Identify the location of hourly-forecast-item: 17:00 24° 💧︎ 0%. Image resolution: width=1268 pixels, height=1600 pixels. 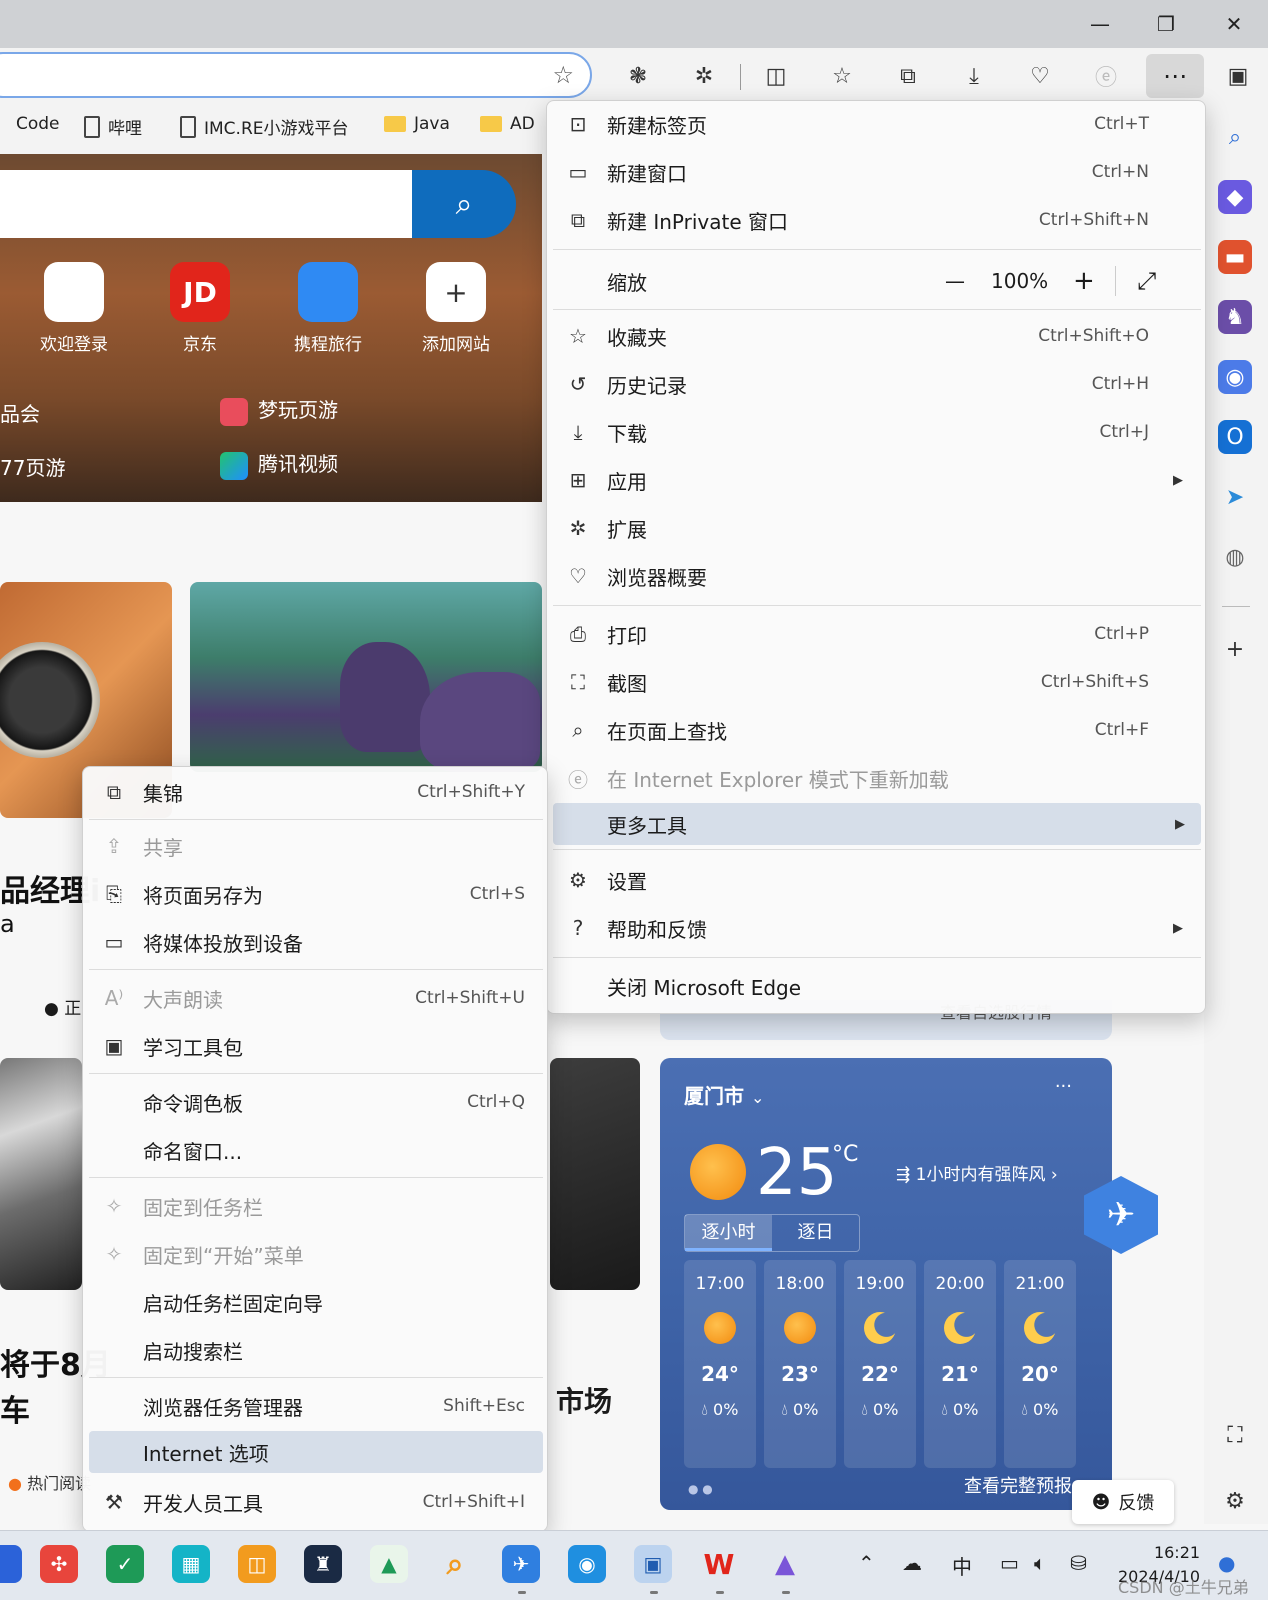
(720, 1364).